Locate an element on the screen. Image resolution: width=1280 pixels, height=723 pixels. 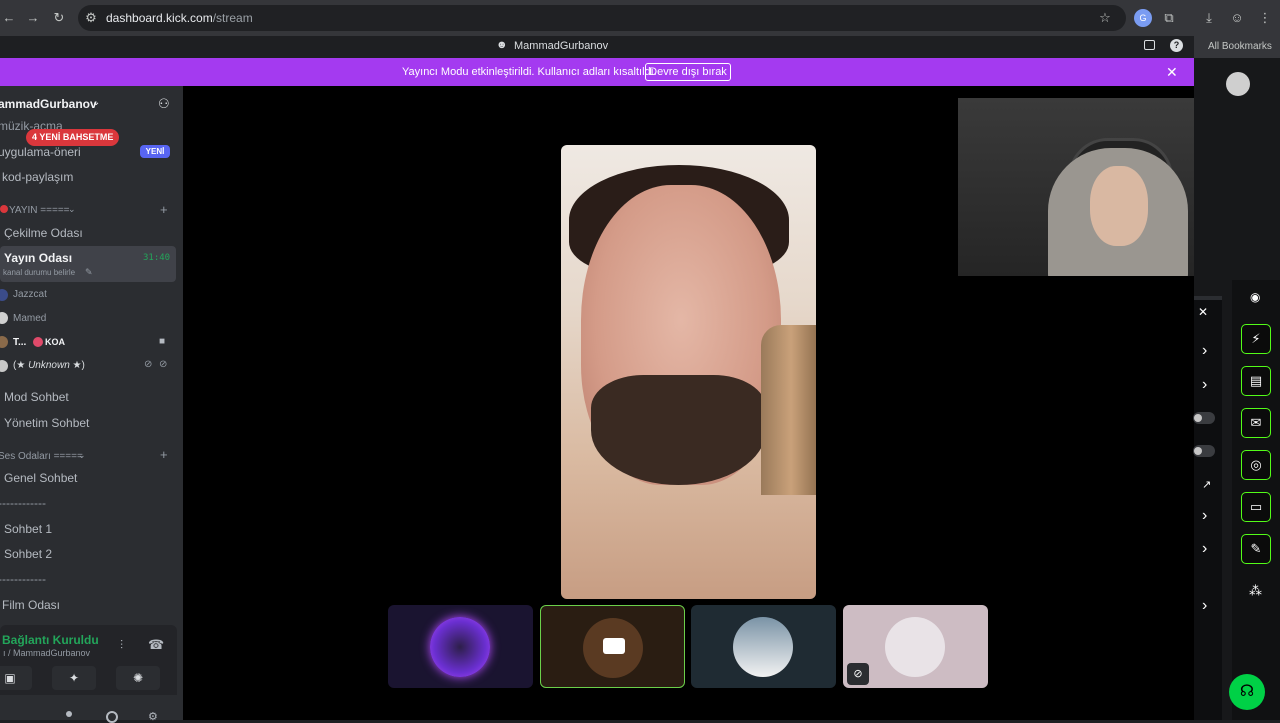
headset-icon is located at coordinates (112, 717).